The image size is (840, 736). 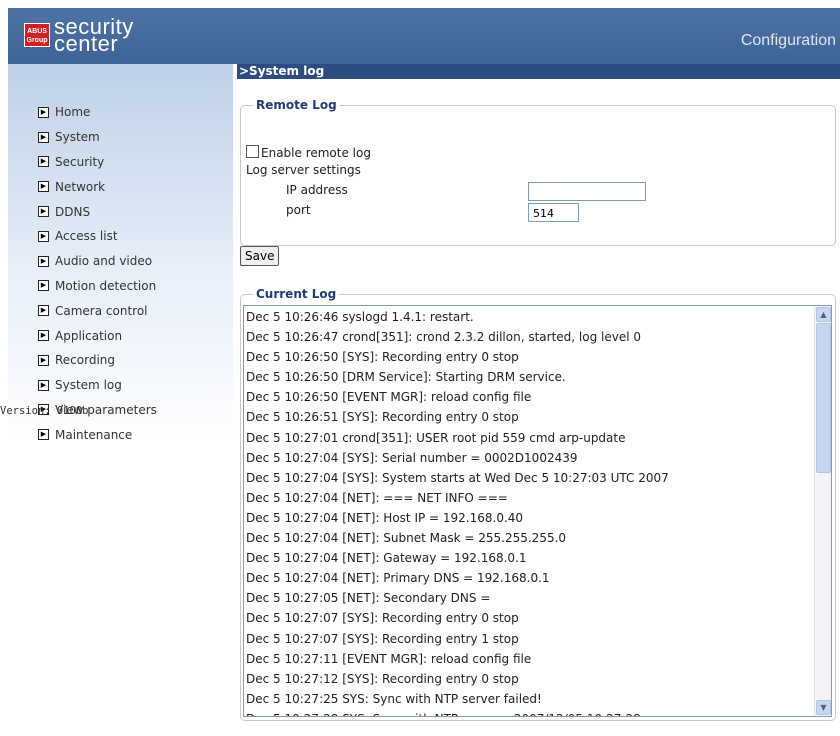 What do you see at coordinates (104, 261) in the screenshot?
I see `sidebar-item-label: Audio and video` at bounding box center [104, 261].